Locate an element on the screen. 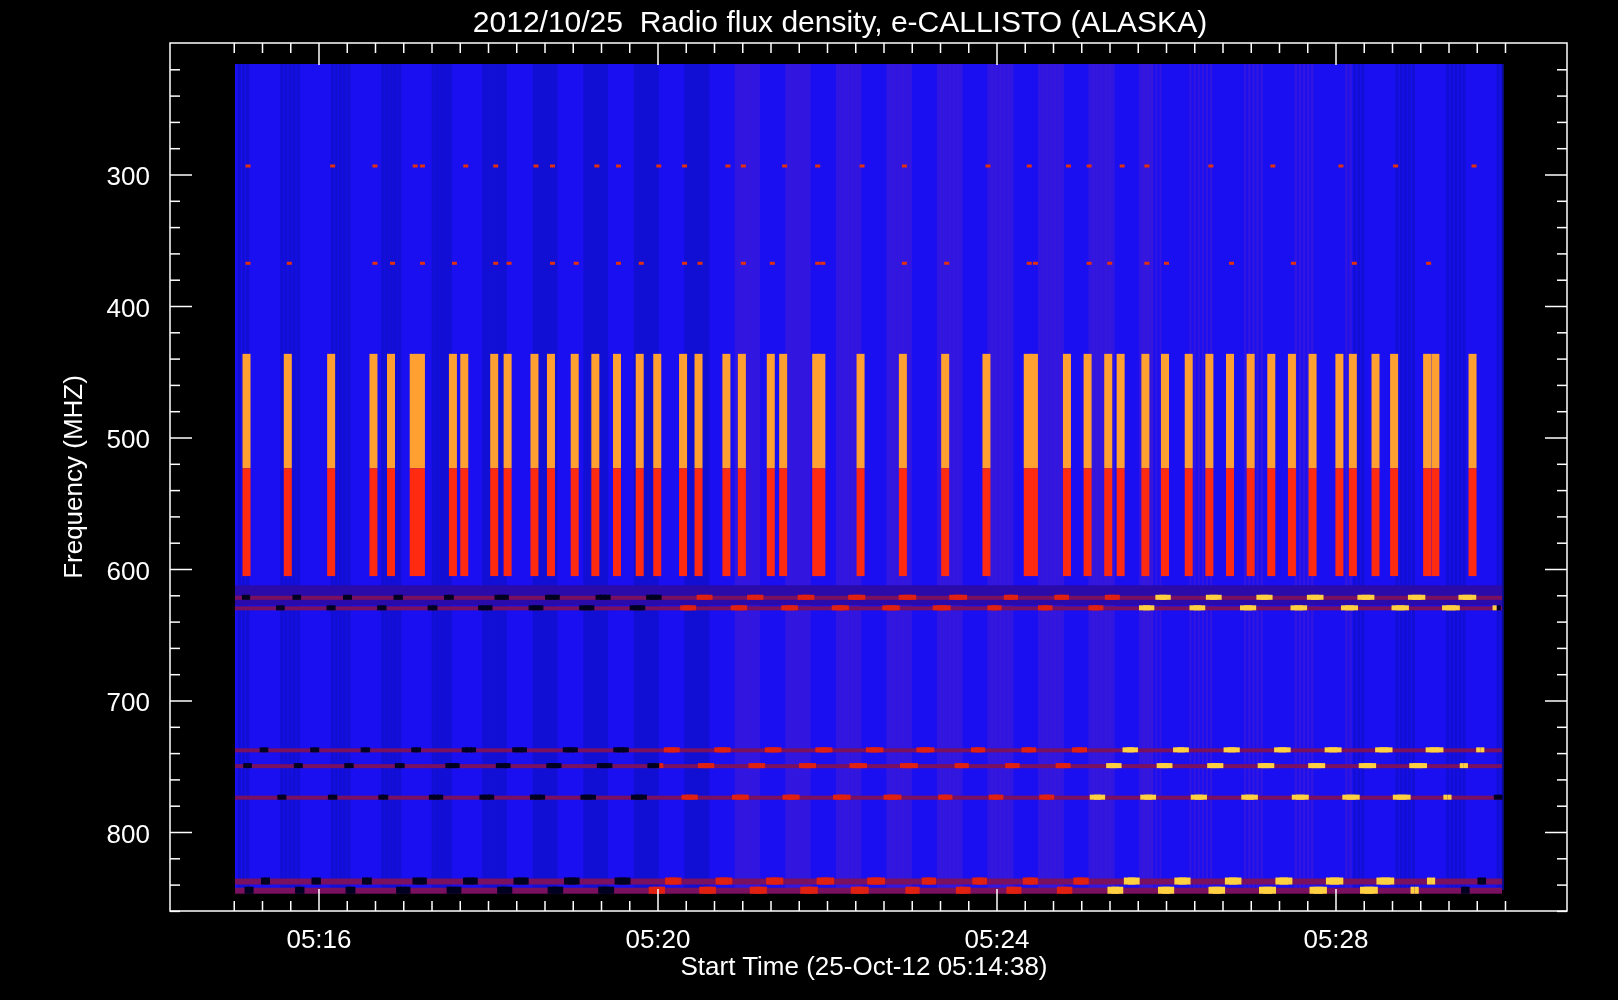 The image size is (1618, 1000). x-axis-label: Start Time (25-Oct-12 05:14:38) is located at coordinates (864, 966).